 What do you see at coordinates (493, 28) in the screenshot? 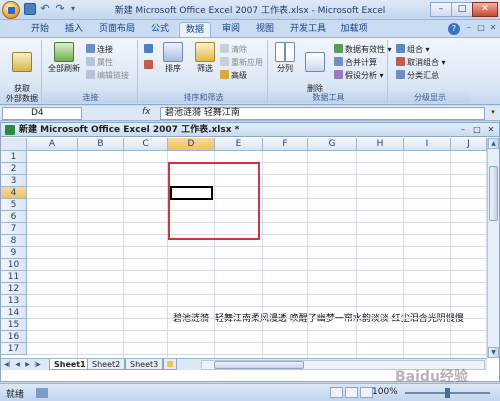
I see `ribbon-close-icon: ✕` at bounding box center [493, 28].